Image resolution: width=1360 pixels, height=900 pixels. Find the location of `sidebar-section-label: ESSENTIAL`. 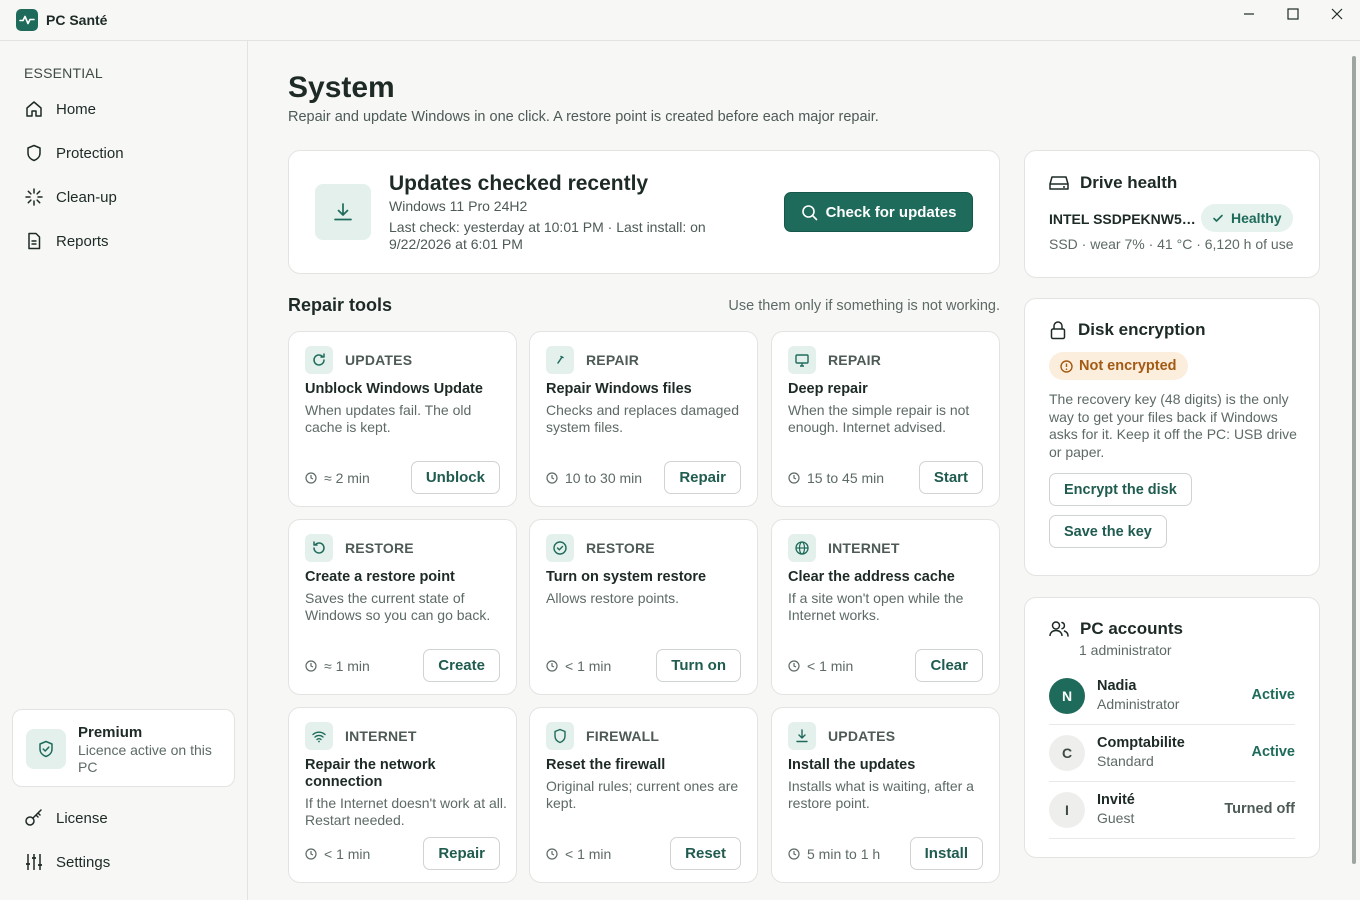

sidebar-section-label: ESSENTIAL is located at coordinates (63, 73).